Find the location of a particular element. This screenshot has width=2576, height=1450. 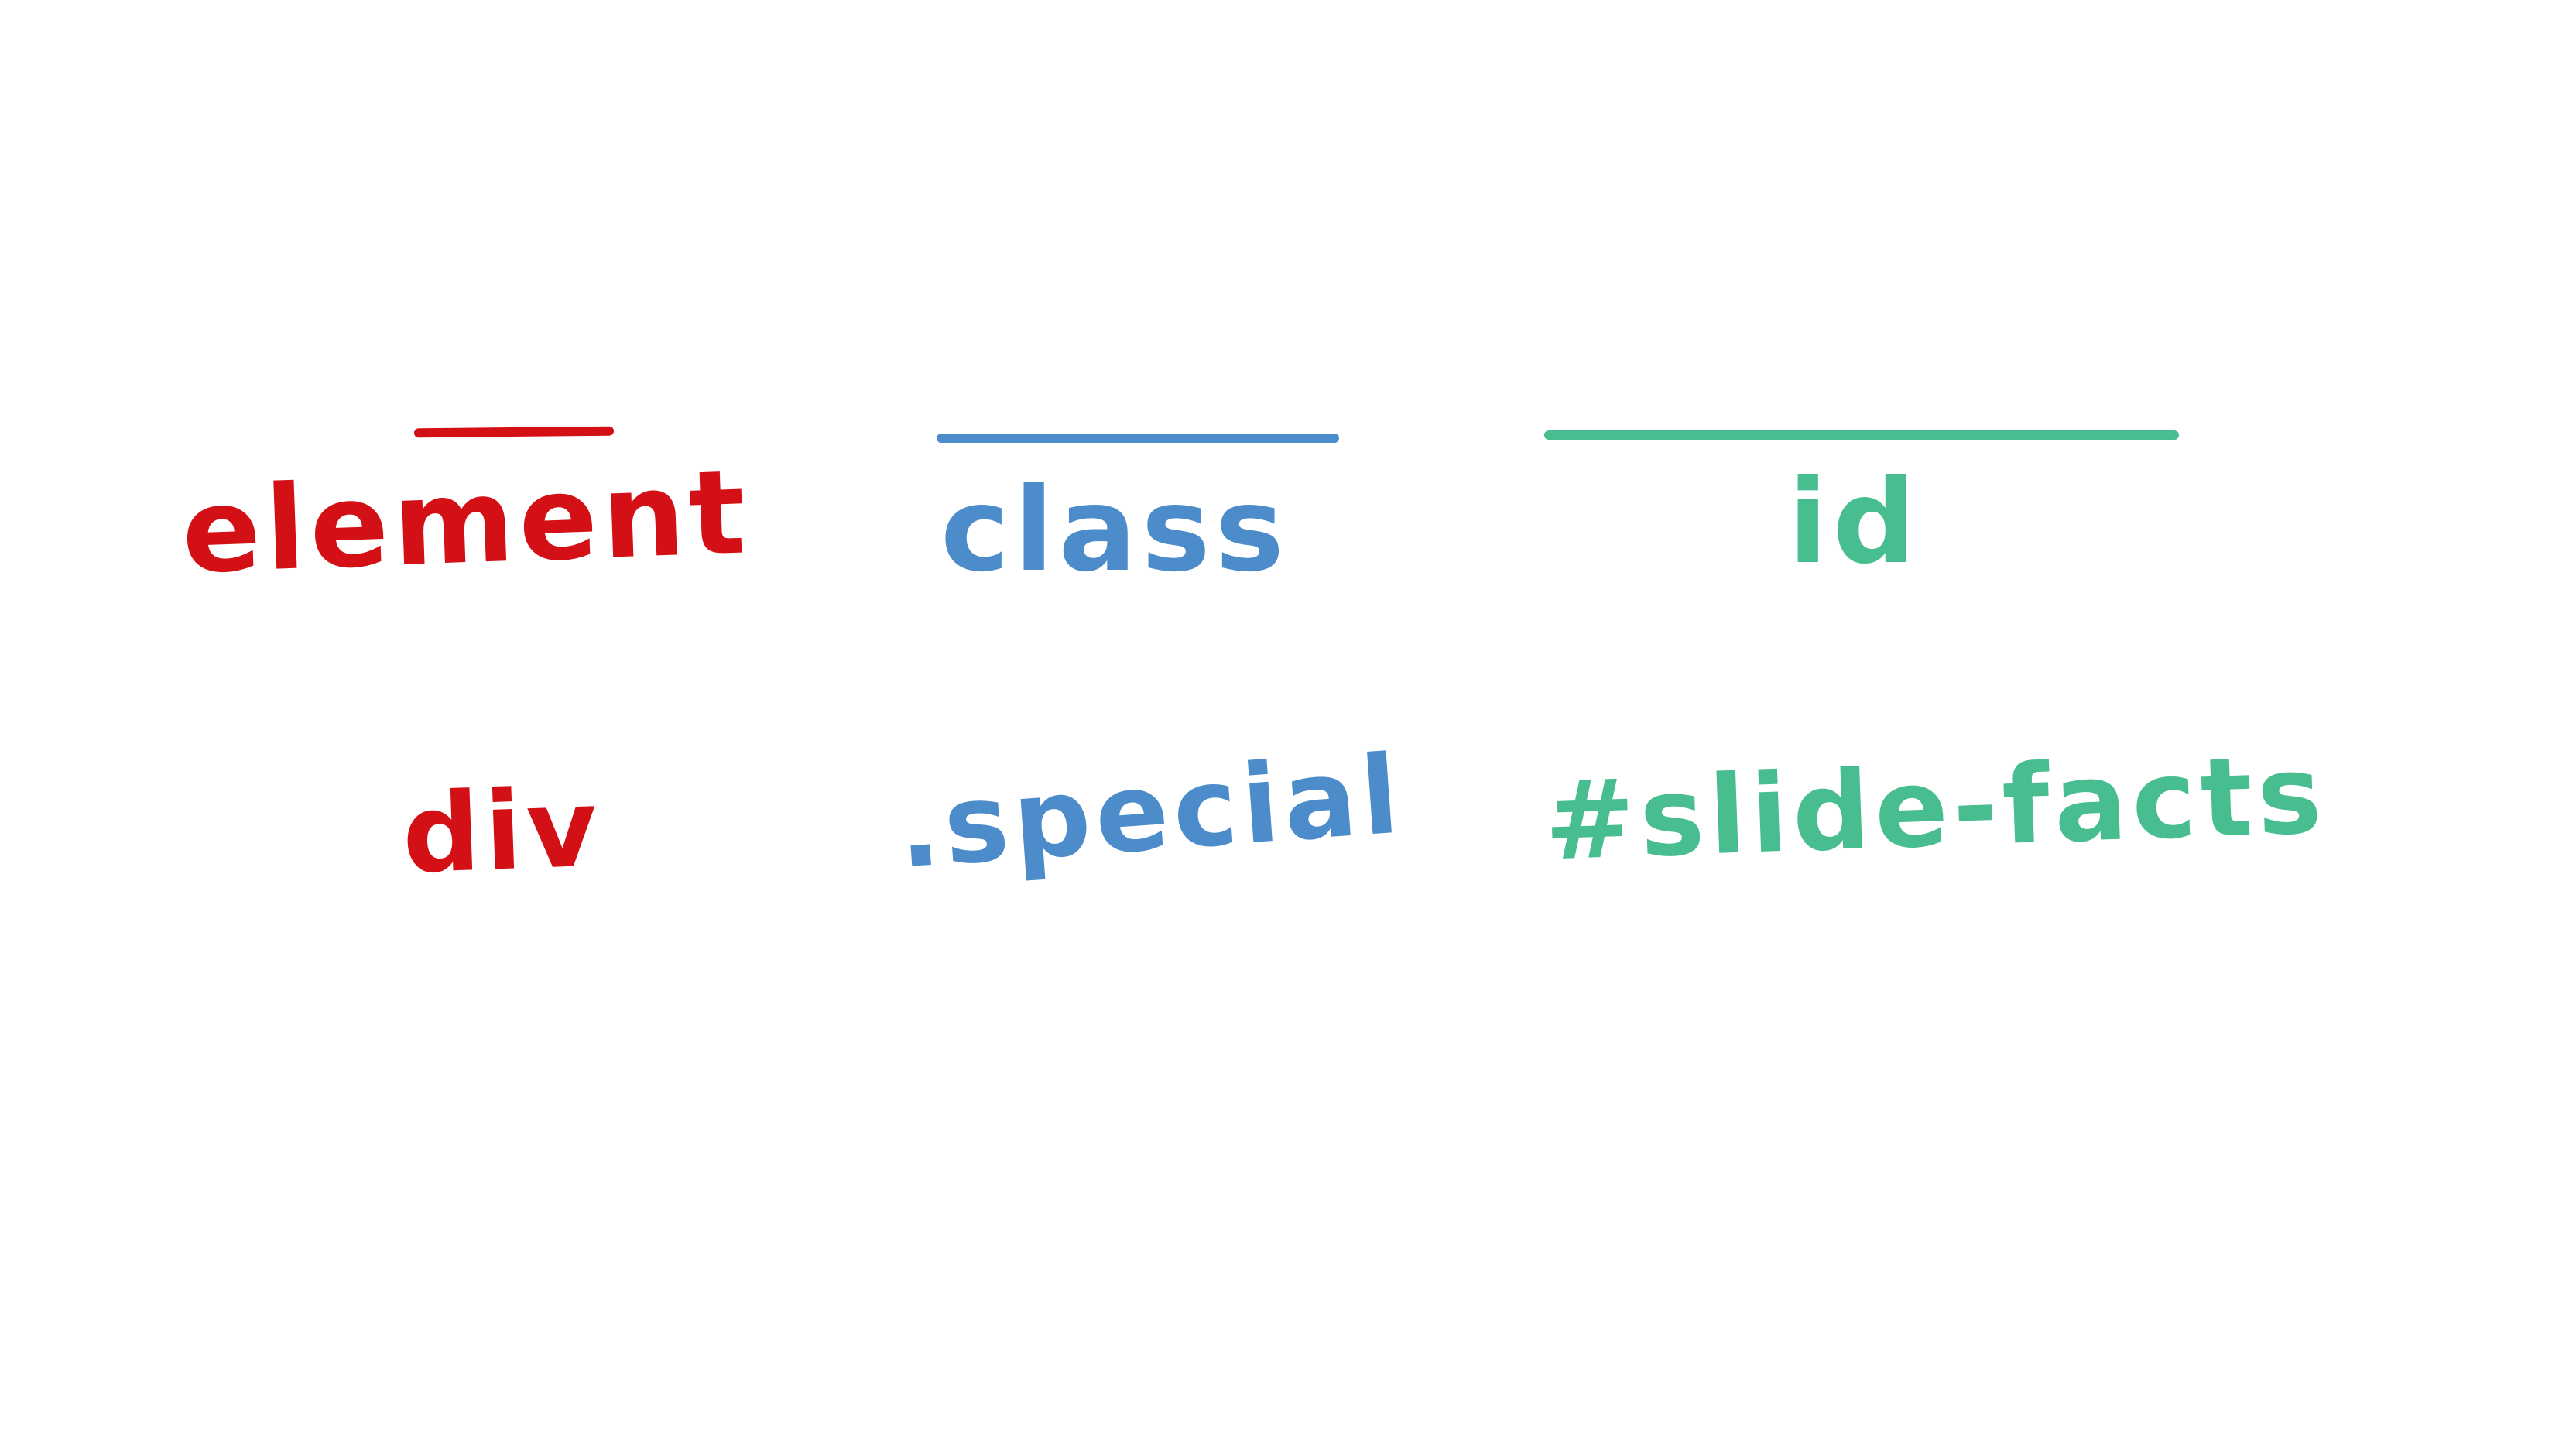

class-underline is located at coordinates (1138, 438).